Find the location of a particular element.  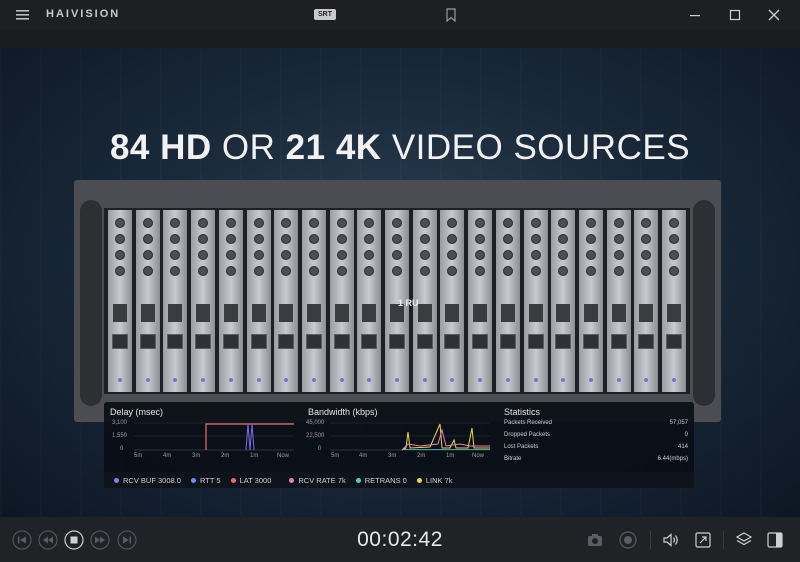

headline-or: OR is located at coordinates (248, 147).